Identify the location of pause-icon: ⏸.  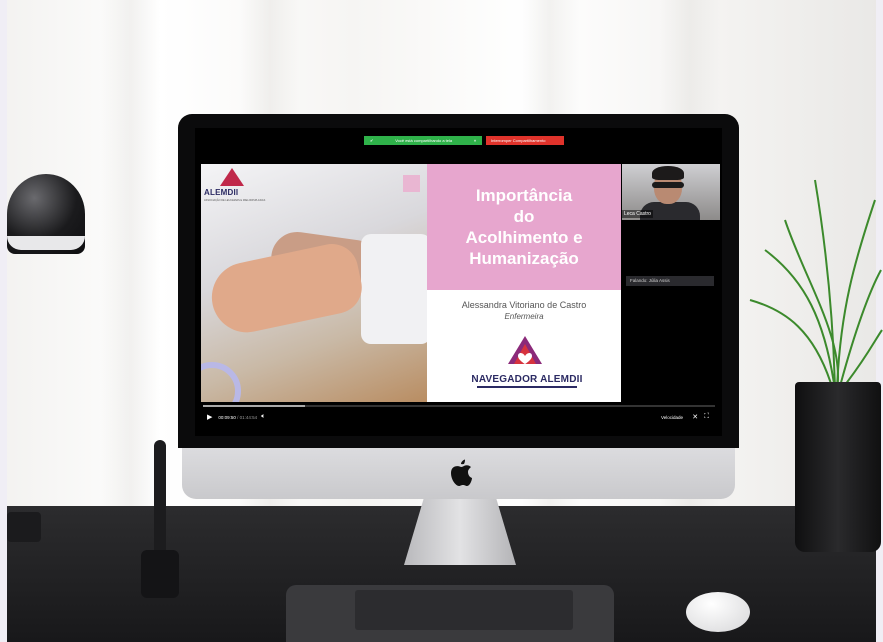
(475, 140).